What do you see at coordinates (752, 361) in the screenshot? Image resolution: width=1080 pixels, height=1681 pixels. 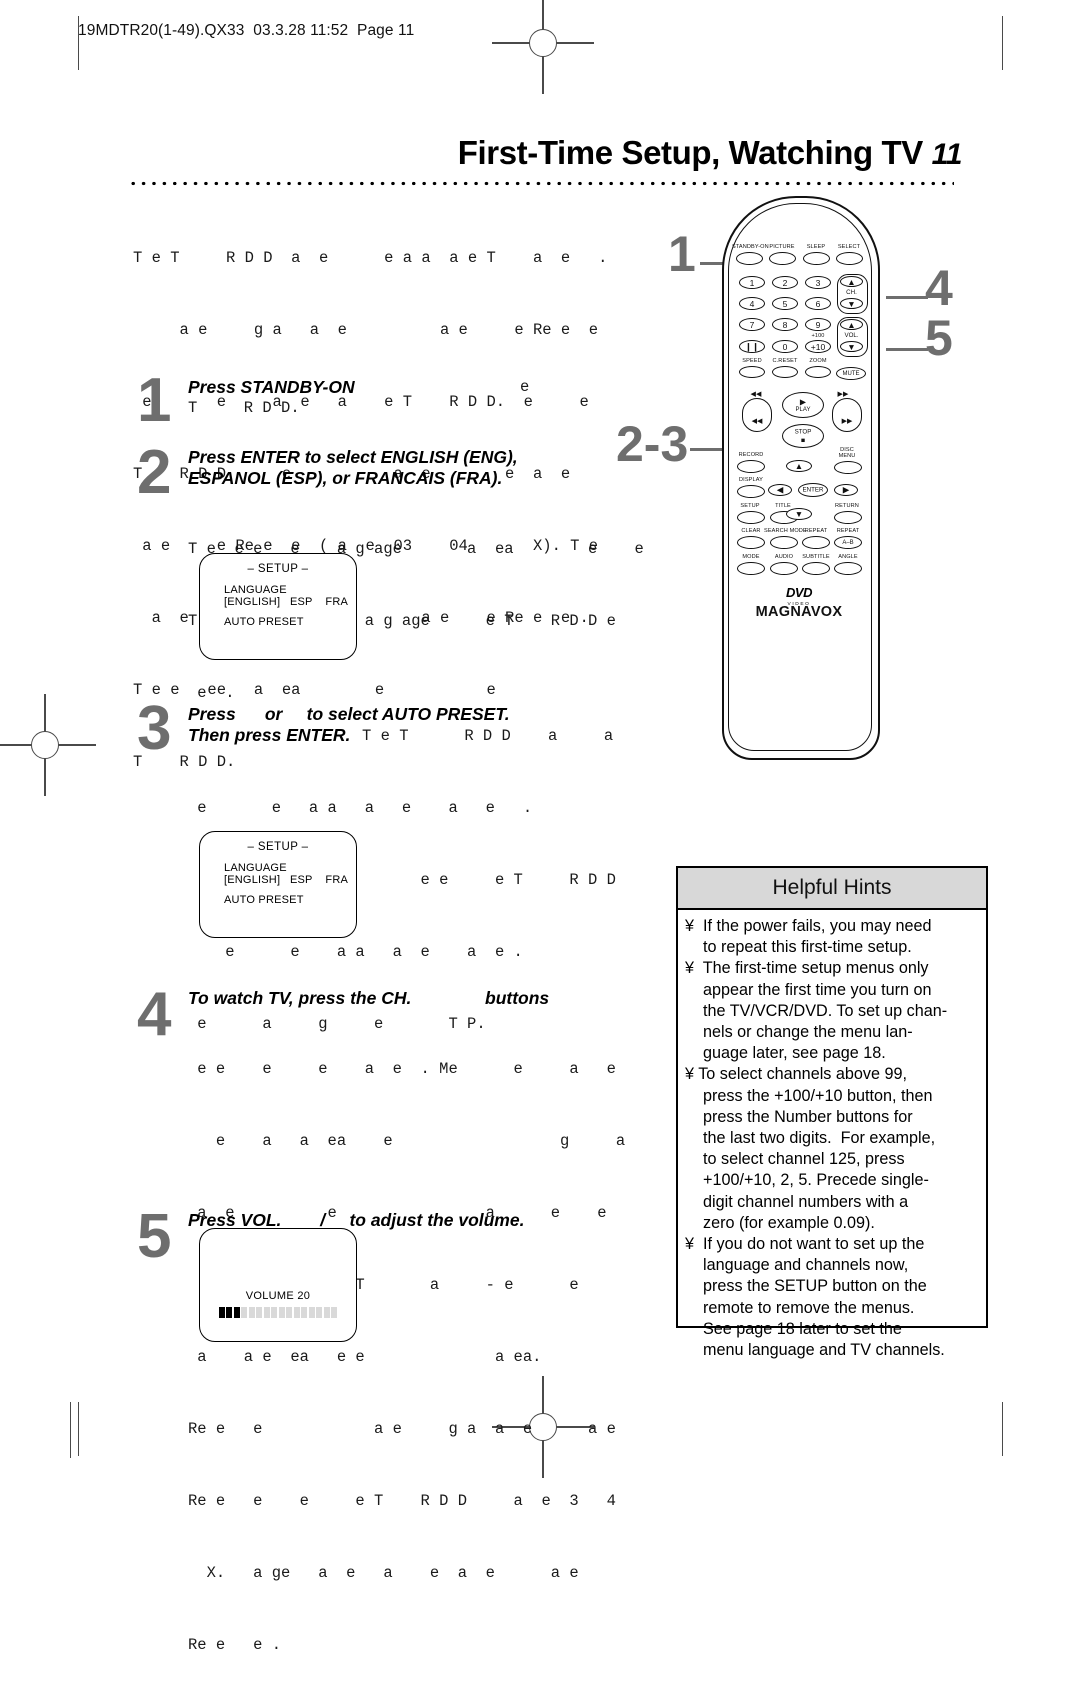 I see `speed-label: SPEED` at bounding box center [752, 361].